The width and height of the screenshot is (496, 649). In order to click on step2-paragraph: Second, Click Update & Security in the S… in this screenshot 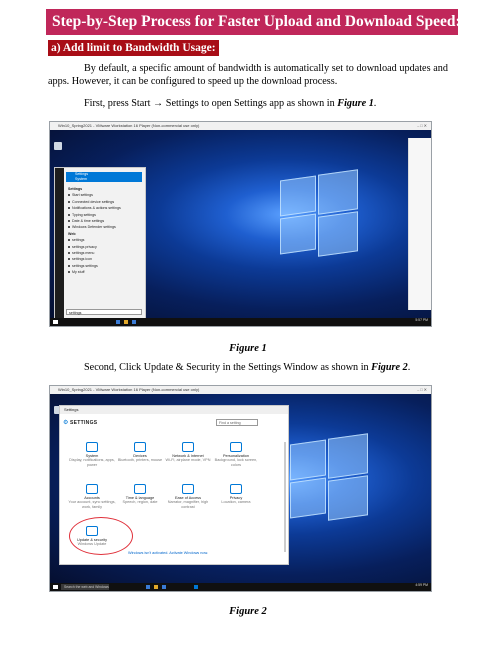, I will do `click(248, 367)`.